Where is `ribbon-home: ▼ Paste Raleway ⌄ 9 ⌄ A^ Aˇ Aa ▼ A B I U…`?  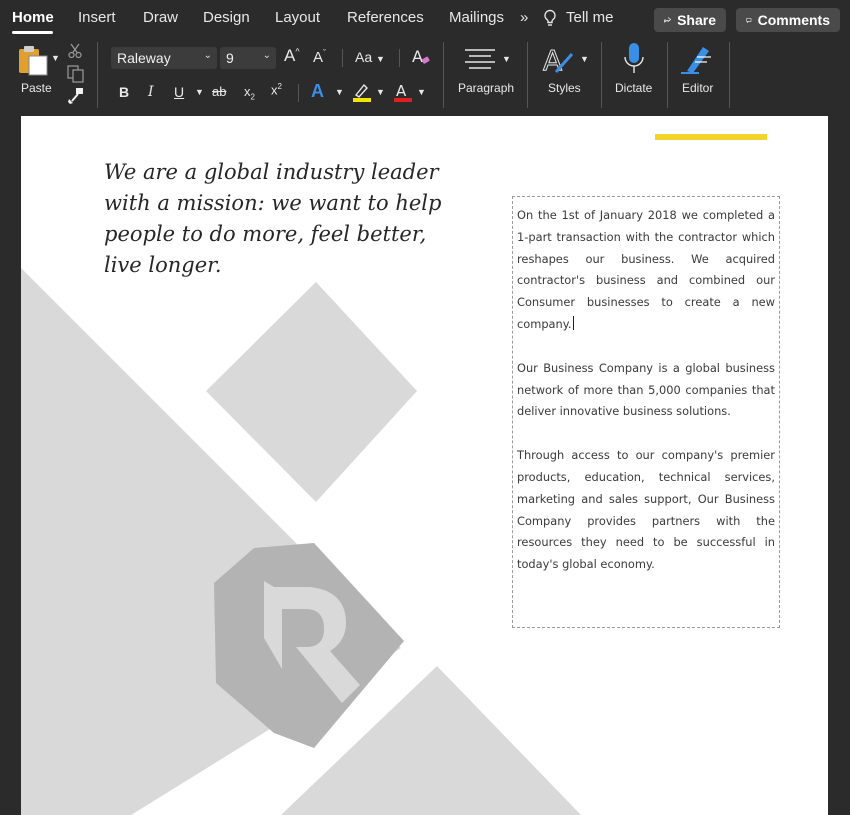
ribbon-home: ▼ Paste Raleway ⌄ 9 ⌄ A^ Aˇ Aa ▼ A B I U… is located at coordinates (425, 76).